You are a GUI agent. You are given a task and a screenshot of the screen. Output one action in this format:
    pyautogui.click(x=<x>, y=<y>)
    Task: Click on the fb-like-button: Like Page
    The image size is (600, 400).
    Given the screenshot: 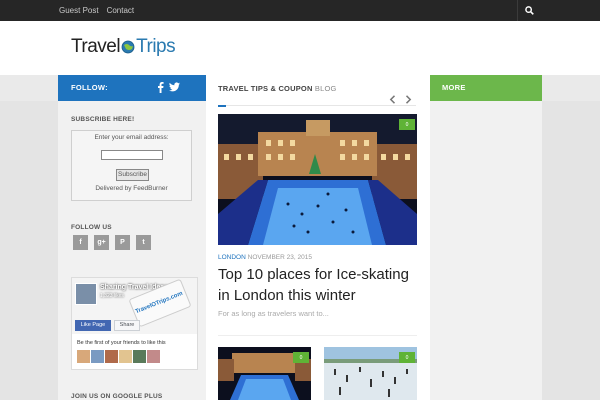 What is the action you would take?
    pyautogui.click(x=93, y=325)
    